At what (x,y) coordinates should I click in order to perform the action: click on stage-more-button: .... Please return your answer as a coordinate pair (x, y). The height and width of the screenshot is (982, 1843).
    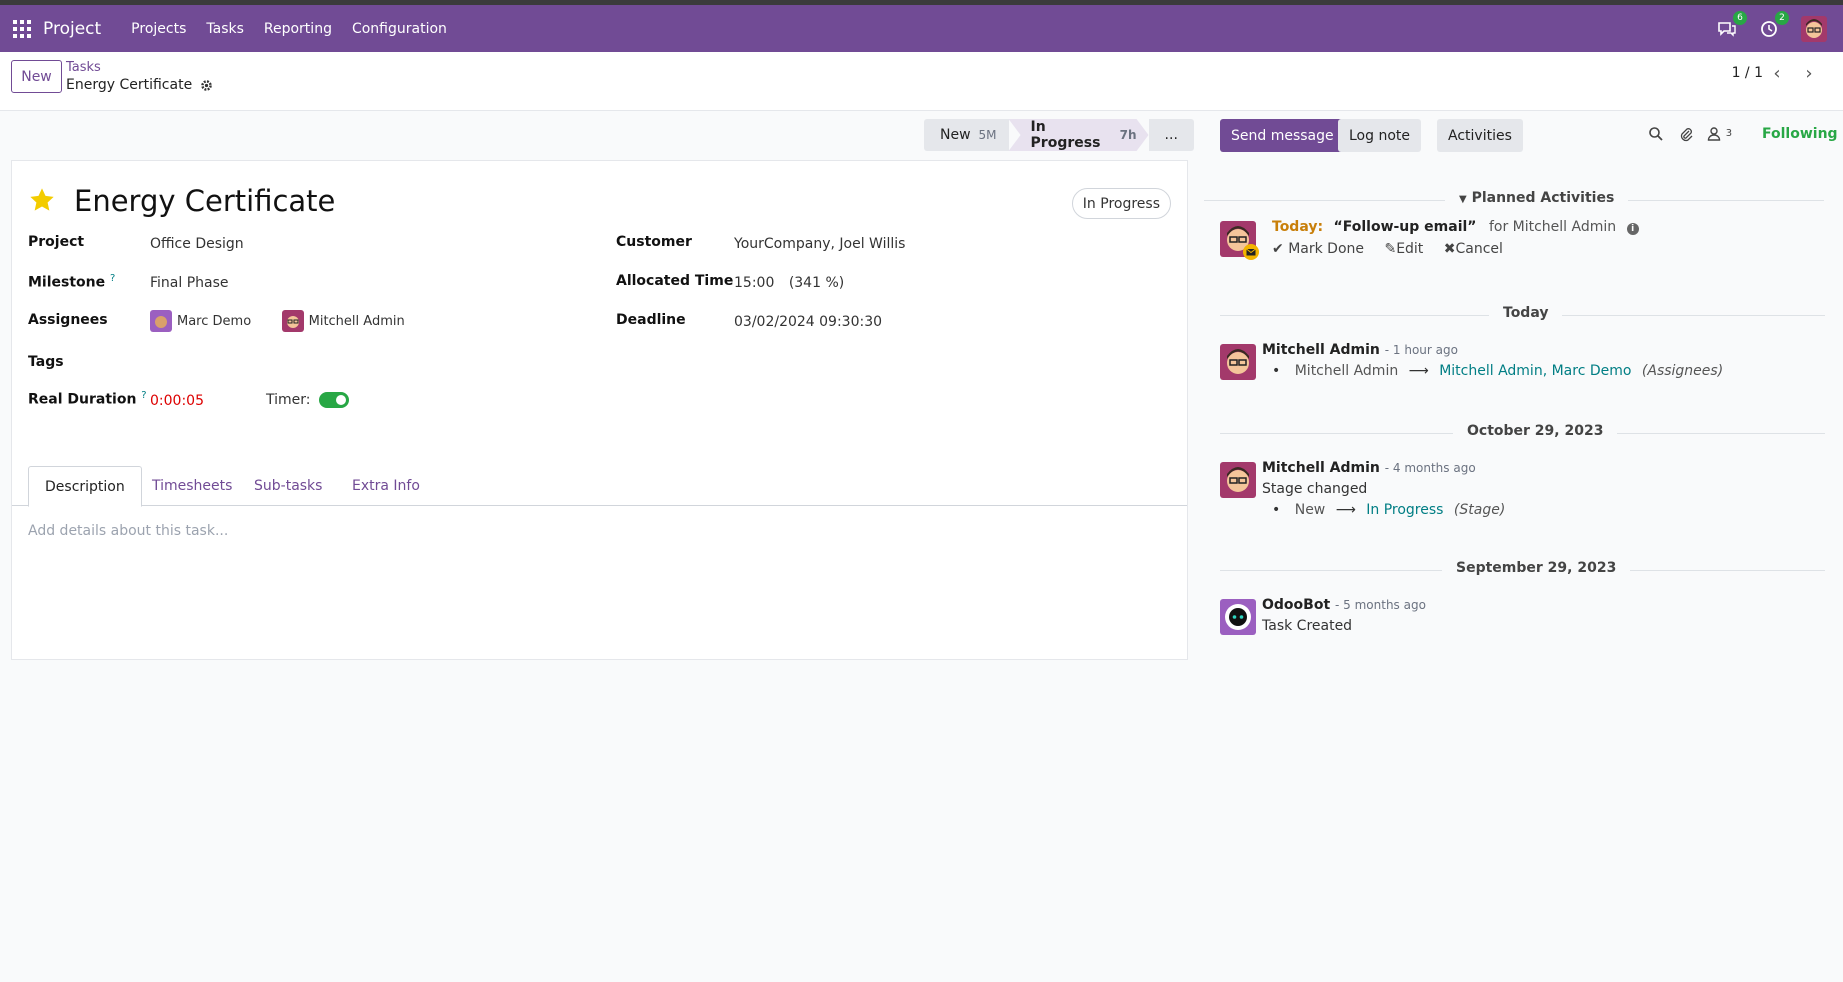
    Looking at the image, I should click on (1171, 135).